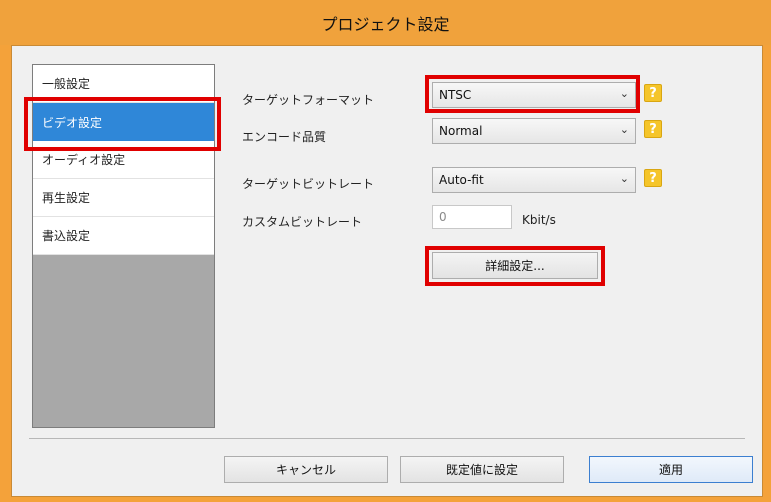 Image resolution: width=771 pixels, height=502 pixels. I want to click on custom-bitrate-label: カスタムビットレート, so click(302, 222).